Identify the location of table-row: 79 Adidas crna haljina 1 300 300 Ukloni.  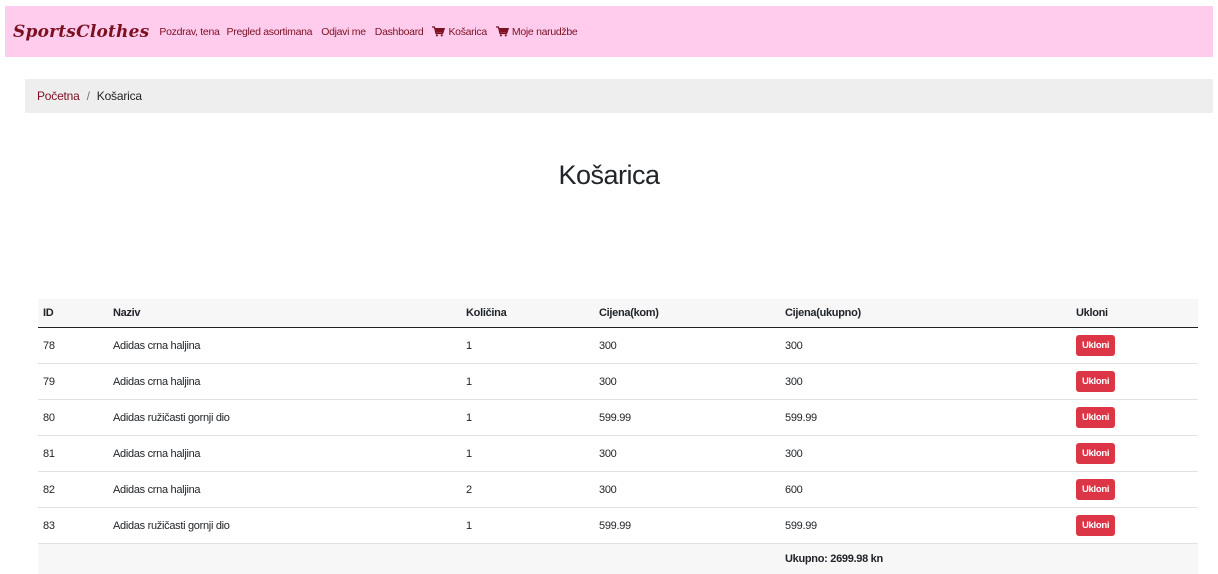
(618, 382).